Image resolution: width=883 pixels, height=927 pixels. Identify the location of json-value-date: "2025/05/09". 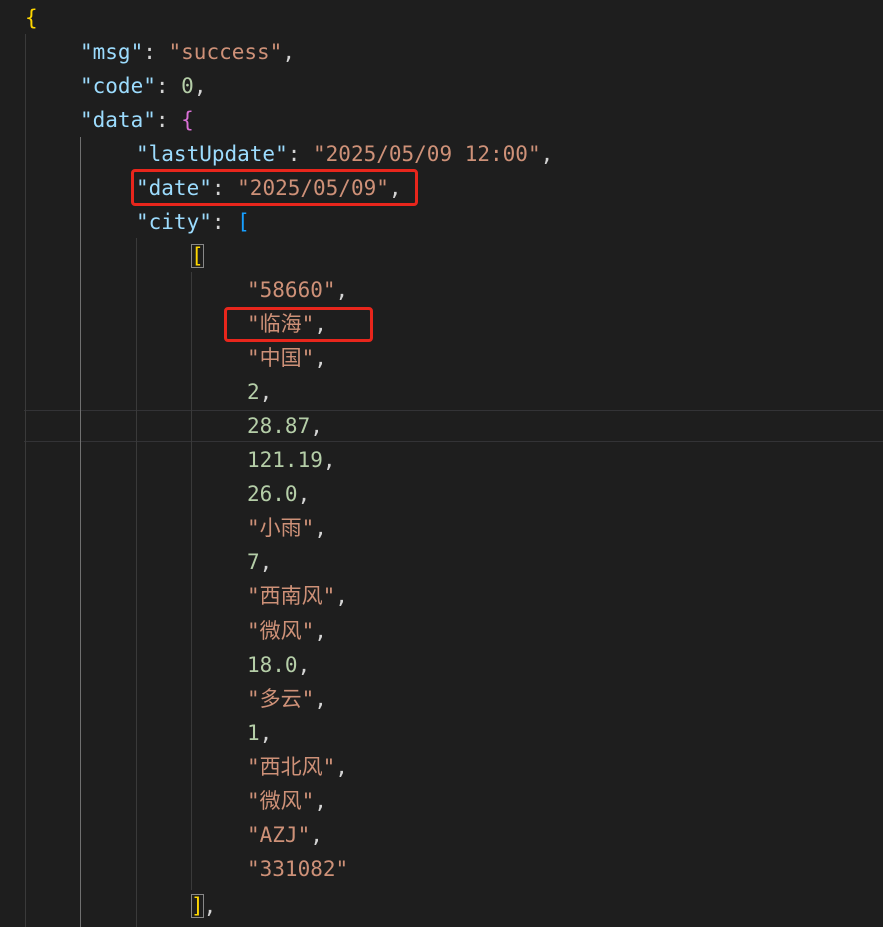
(313, 188).